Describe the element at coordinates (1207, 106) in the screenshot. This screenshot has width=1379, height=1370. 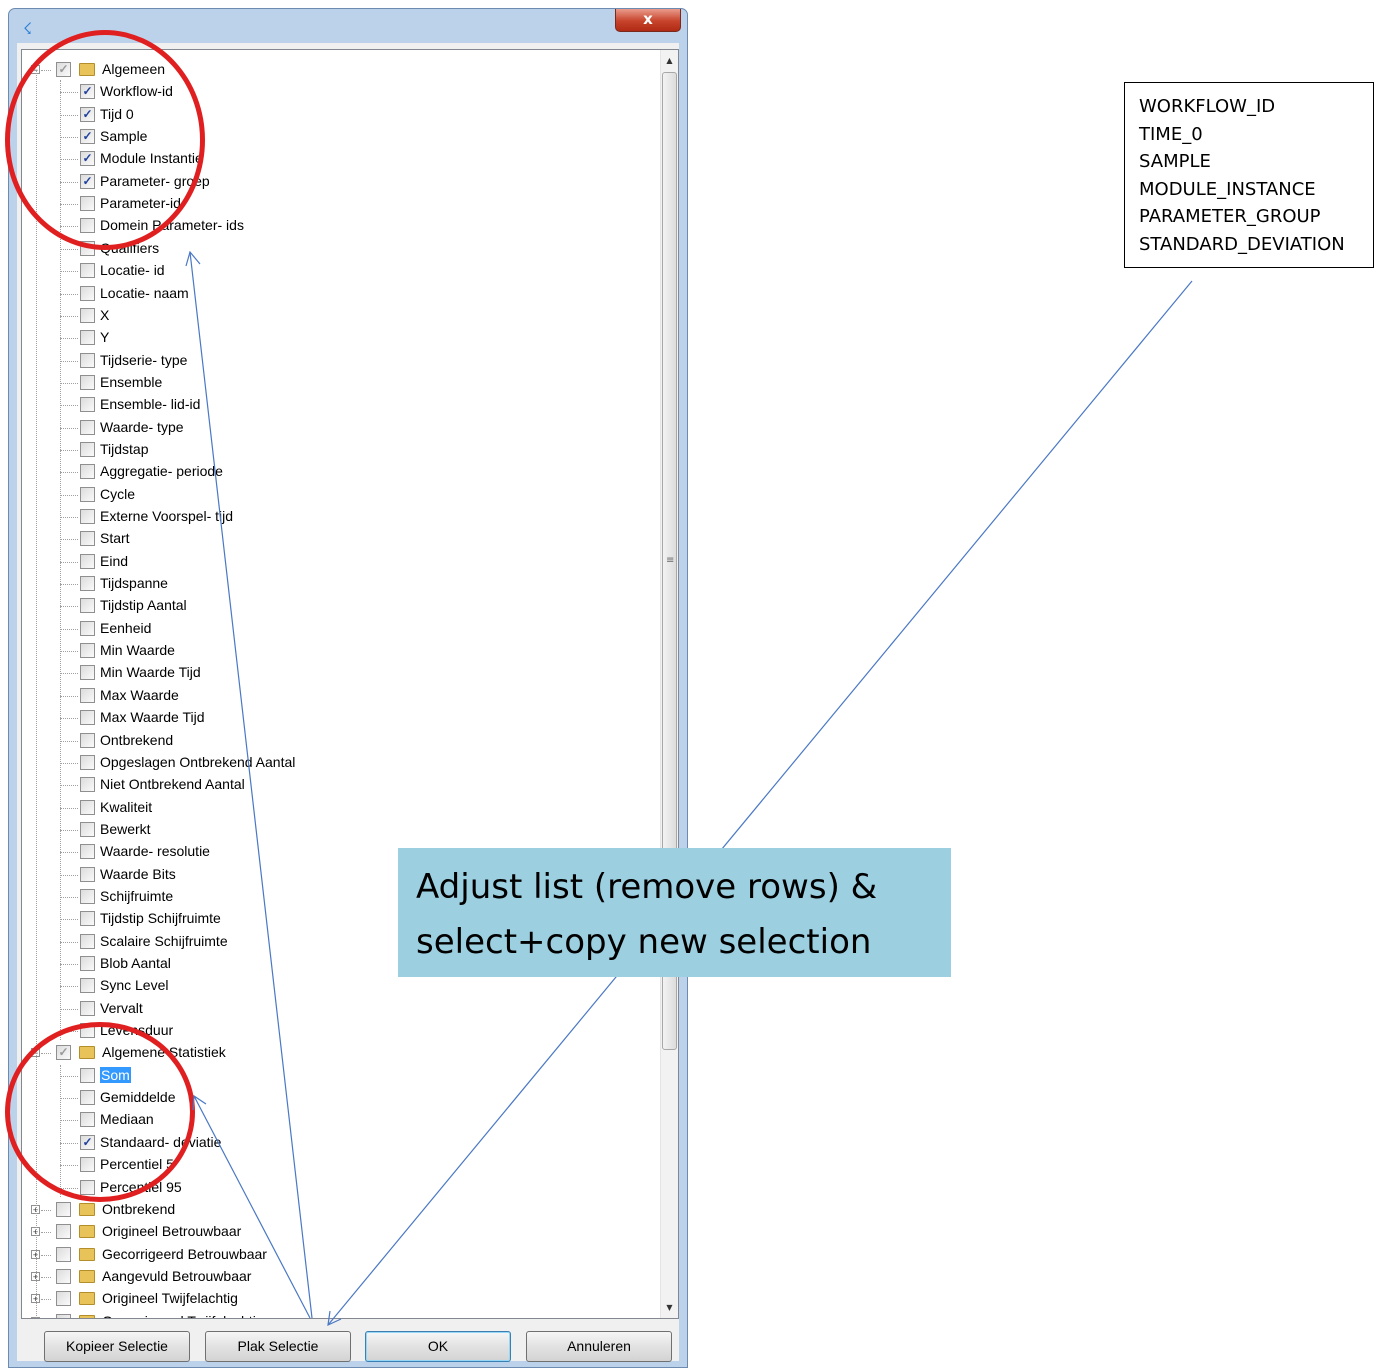
I see `note-line: WORKFLOW_ID` at that location.